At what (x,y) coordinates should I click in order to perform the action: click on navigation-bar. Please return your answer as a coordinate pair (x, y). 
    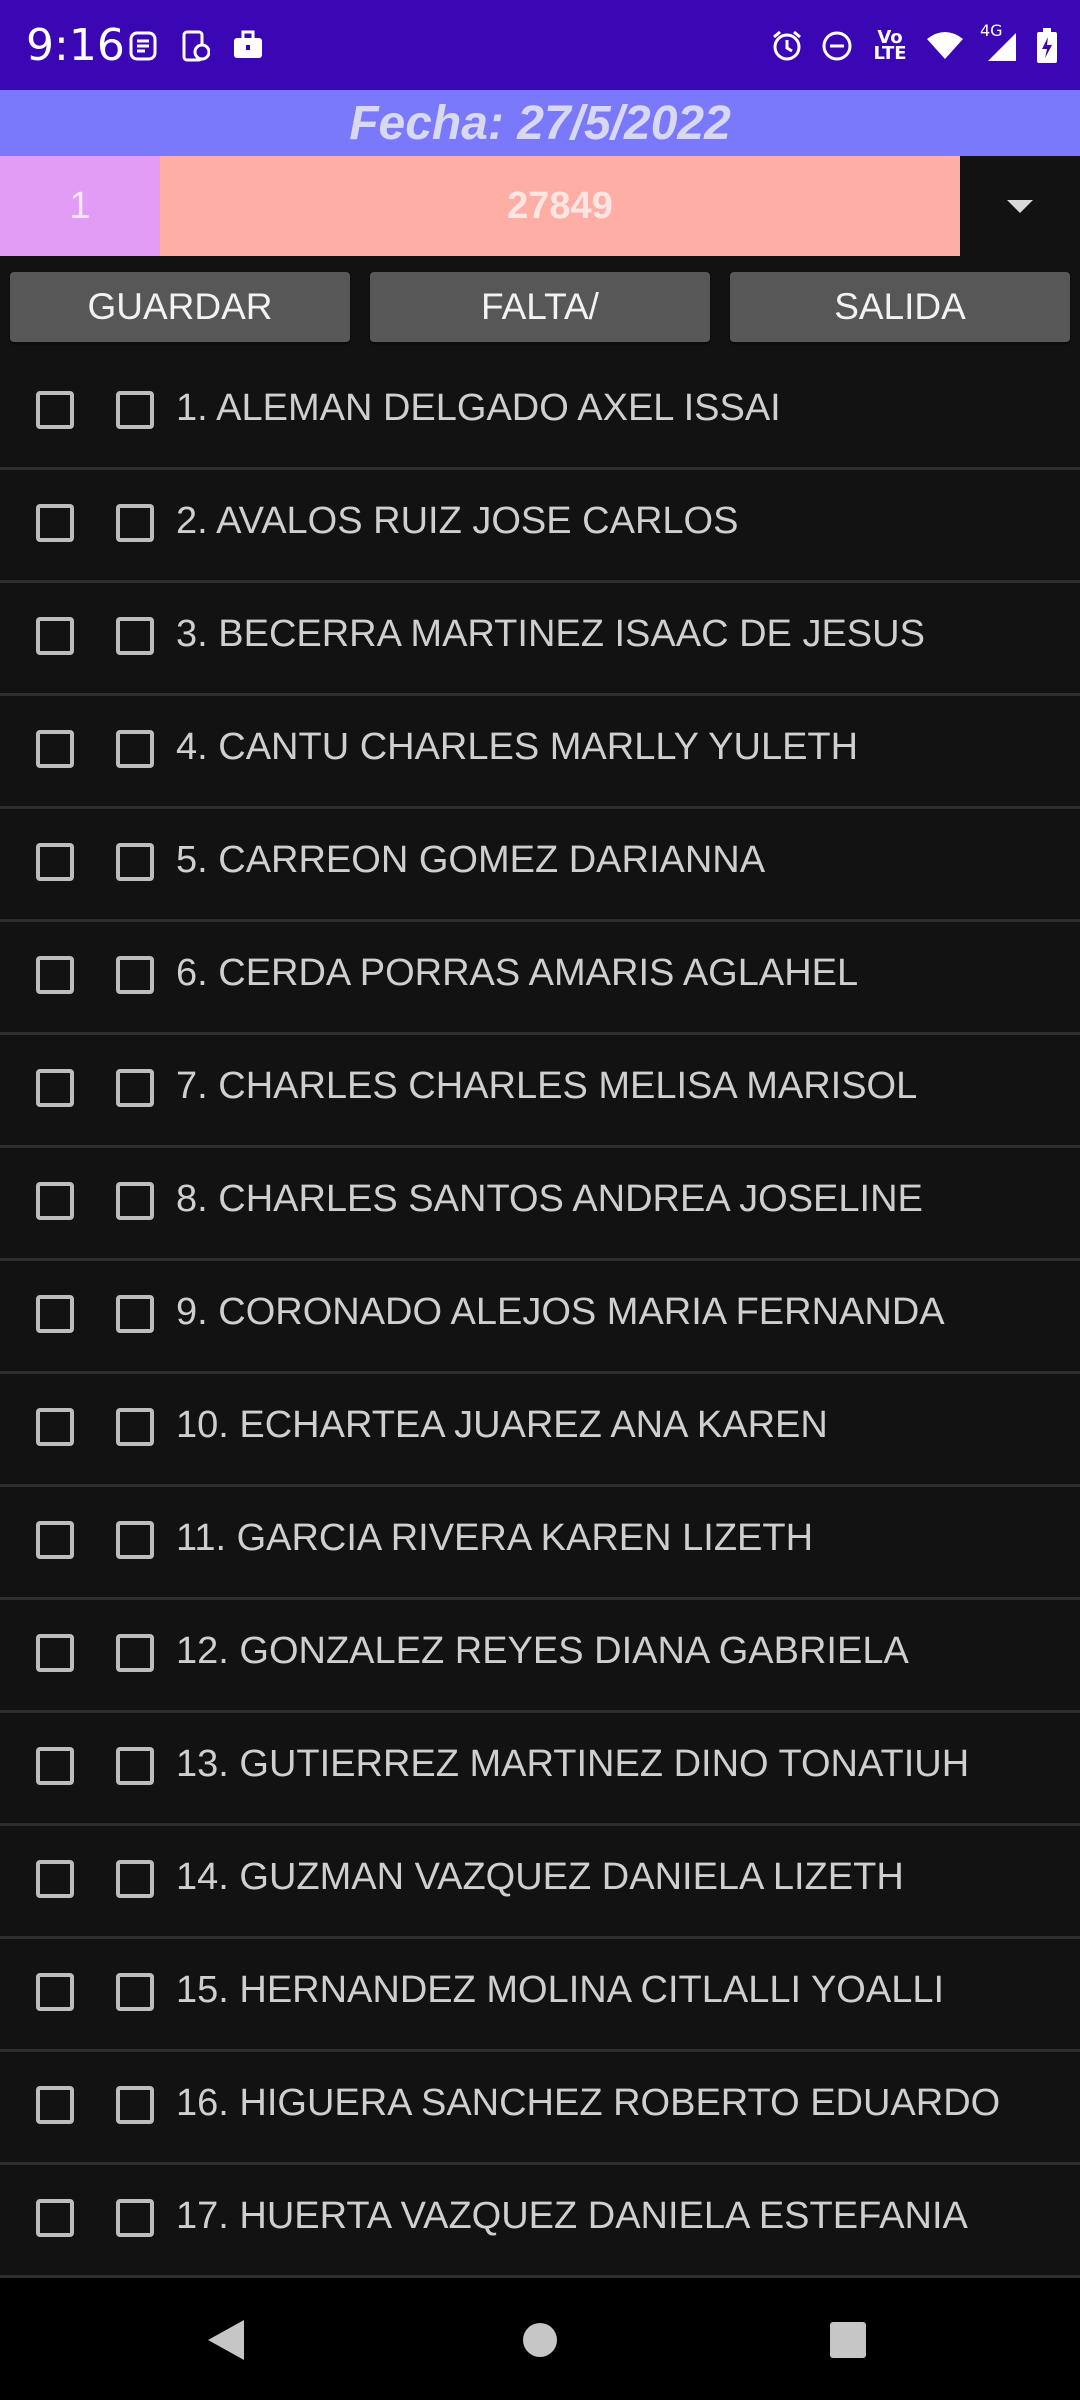
    Looking at the image, I should click on (540, 2339).